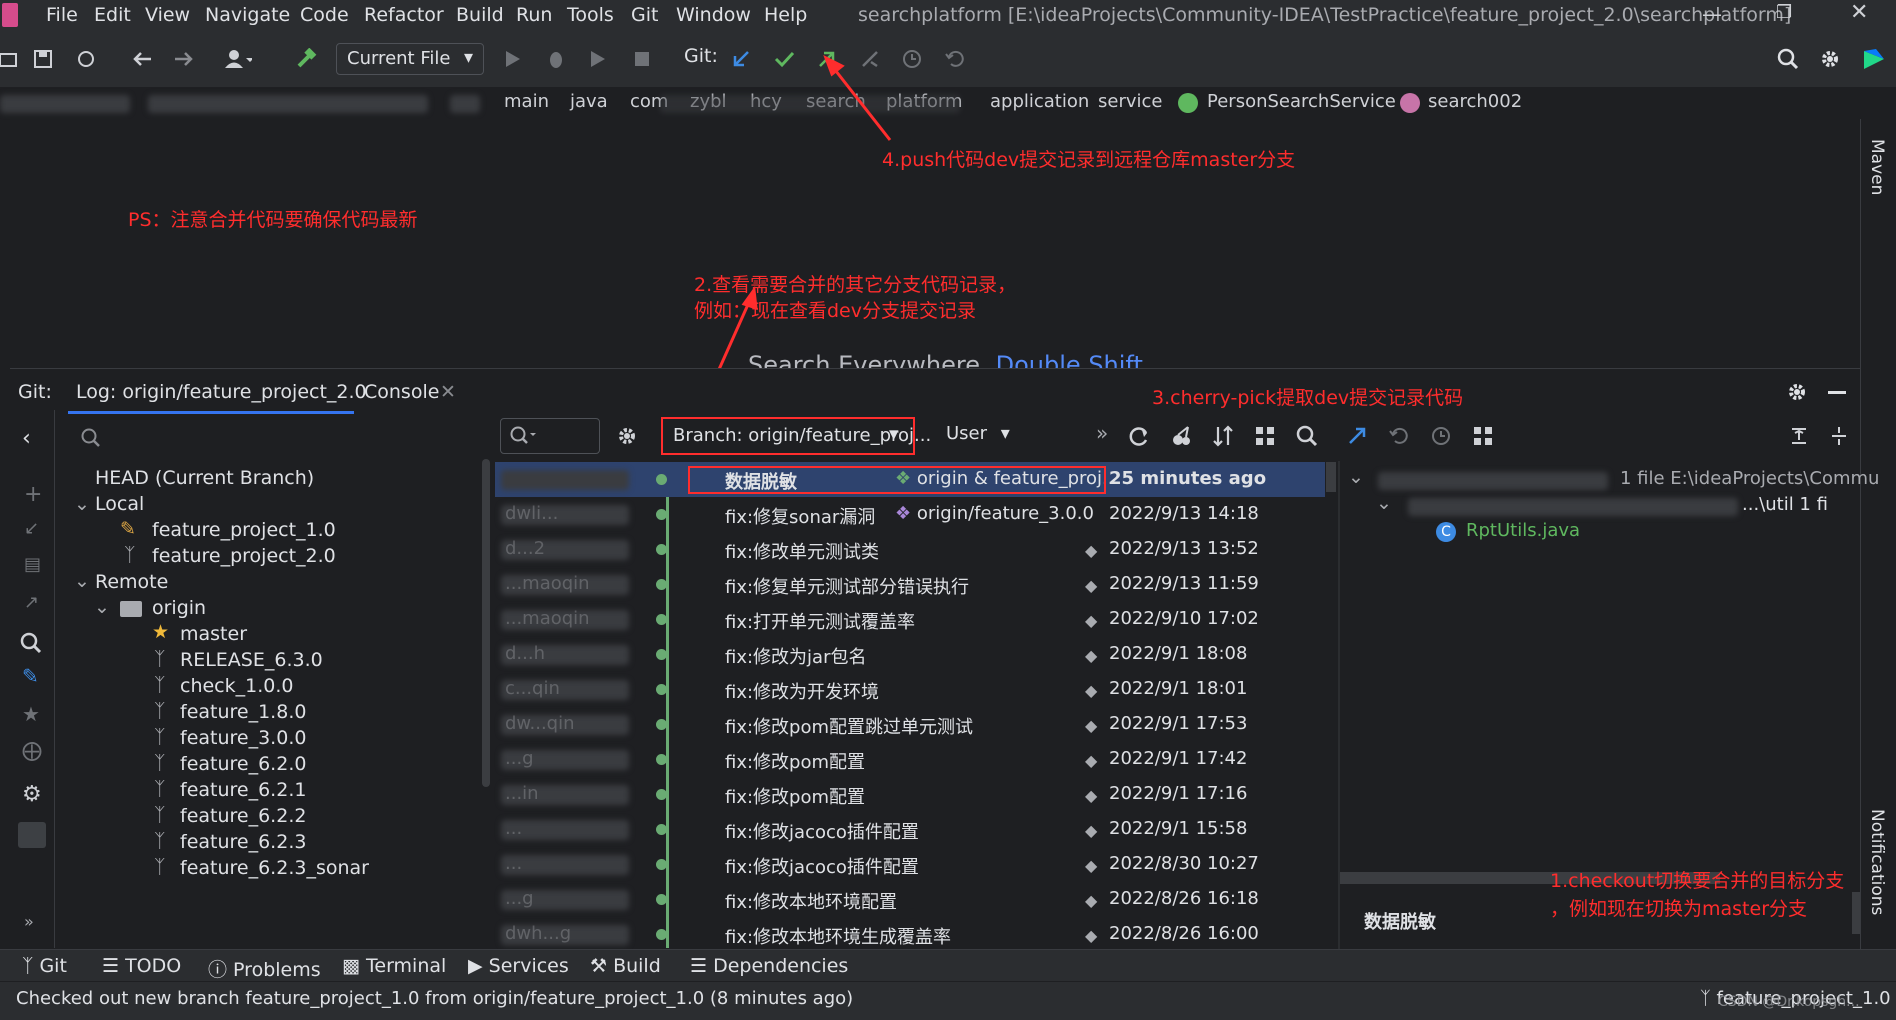 Image resolution: width=1896 pixels, height=1020 pixels. Describe the element at coordinates (243, 712) in the screenshot. I see `branch-remote-item: feature_1.8.0` at that location.